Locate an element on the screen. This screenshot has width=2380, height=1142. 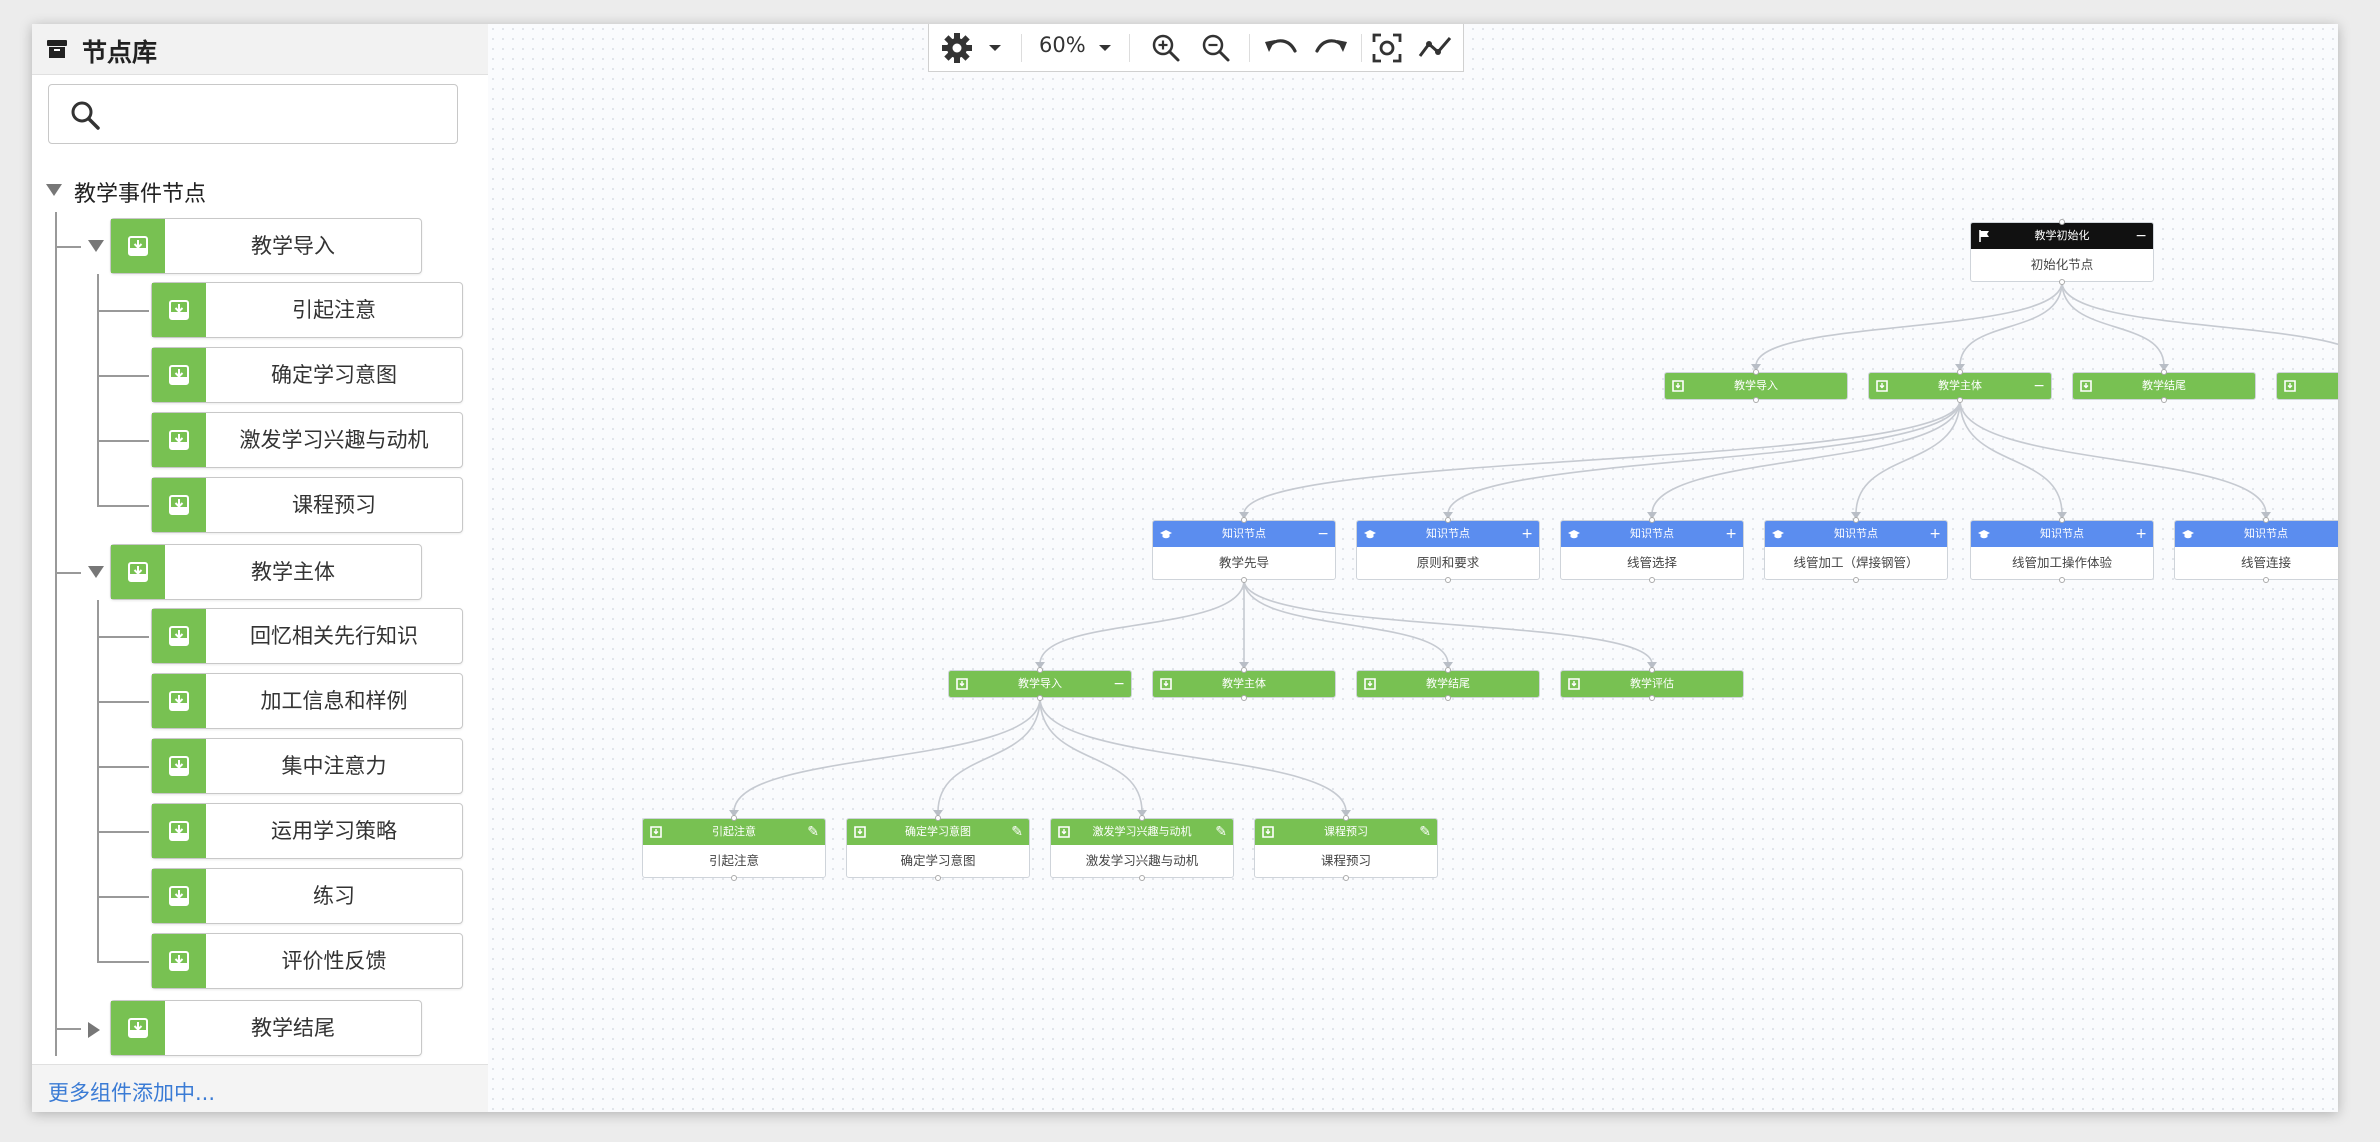
activity-node: 课程预习 ✎ 课程预习 is located at coordinates (1346, 848).